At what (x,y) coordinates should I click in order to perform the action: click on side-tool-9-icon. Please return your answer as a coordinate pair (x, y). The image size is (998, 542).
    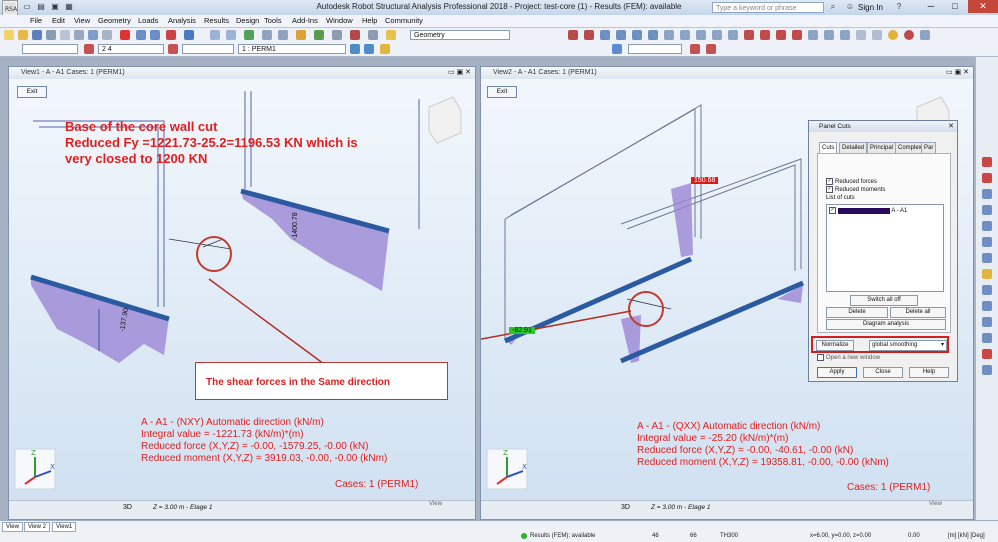
    Looking at the image, I should click on (987, 290).